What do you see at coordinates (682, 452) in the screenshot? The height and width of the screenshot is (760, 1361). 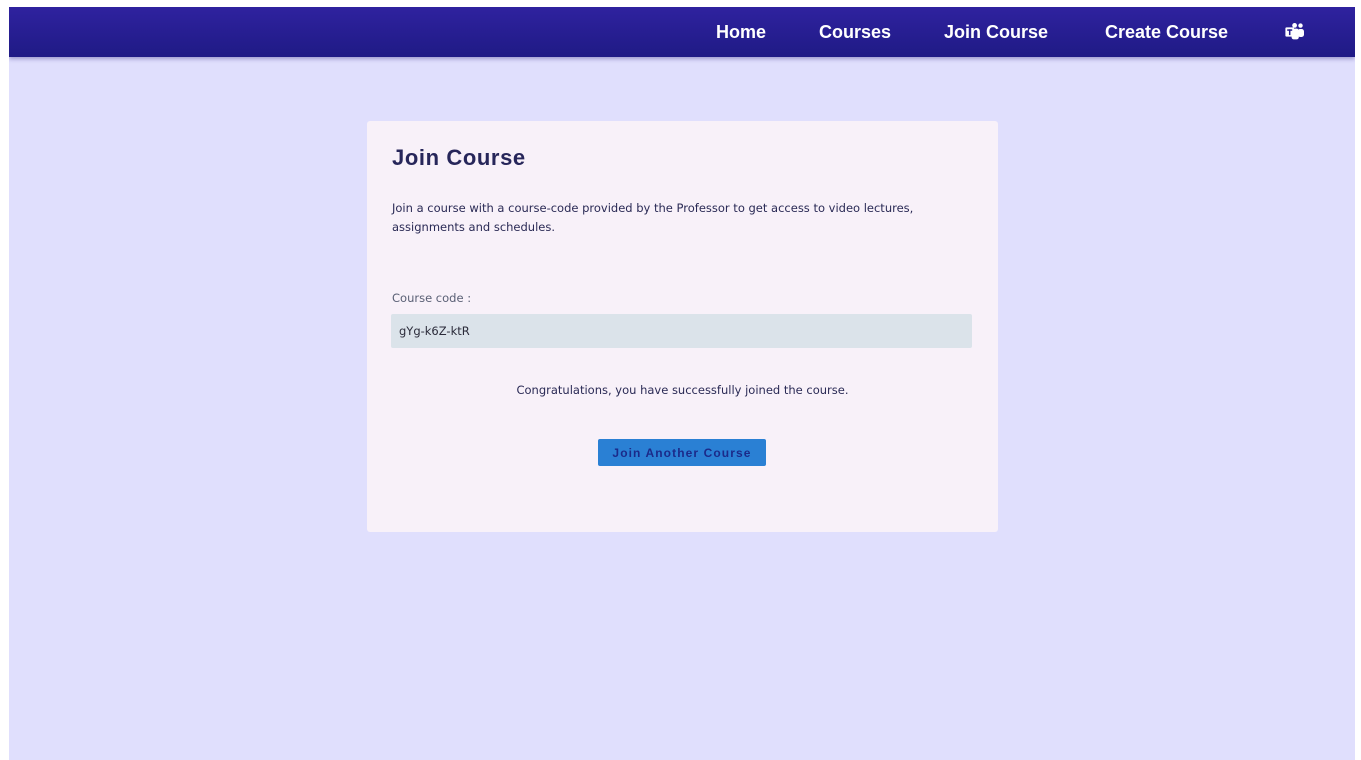 I see `join-another-course-button: Join Another Course` at bounding box center [682, 452].